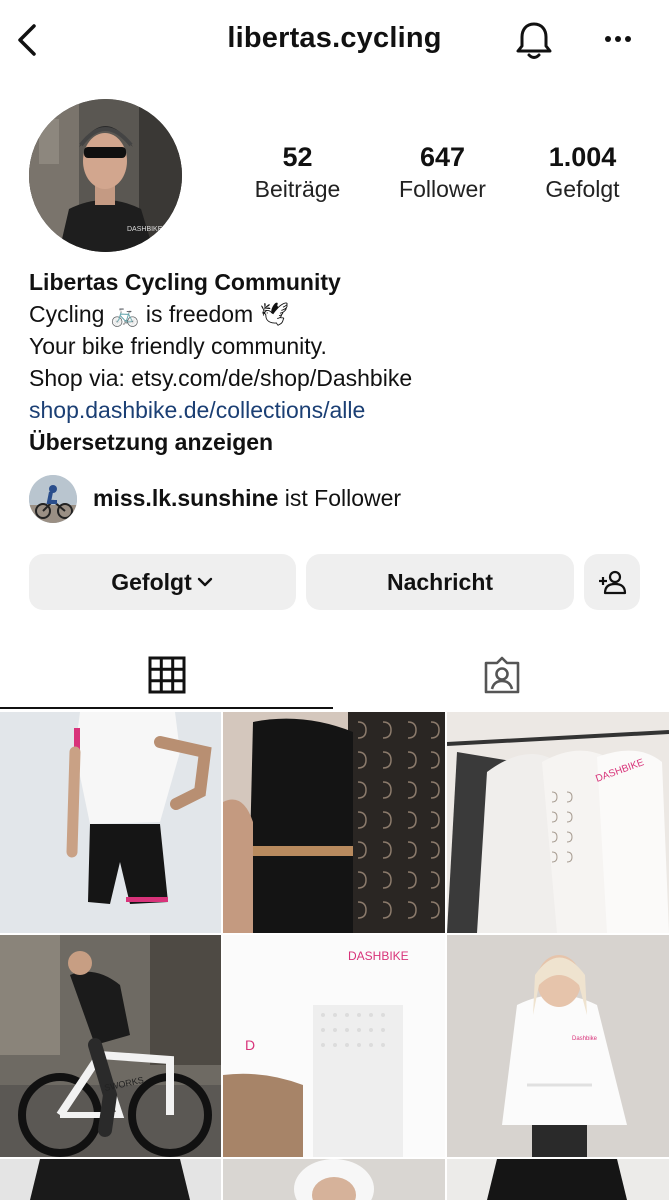 This screenshot has width=669, height=1200. Describe the element at coordinates (185, 282) in the screenshot. I see `profile-display-name: Libertas Cycling Community` at that location.